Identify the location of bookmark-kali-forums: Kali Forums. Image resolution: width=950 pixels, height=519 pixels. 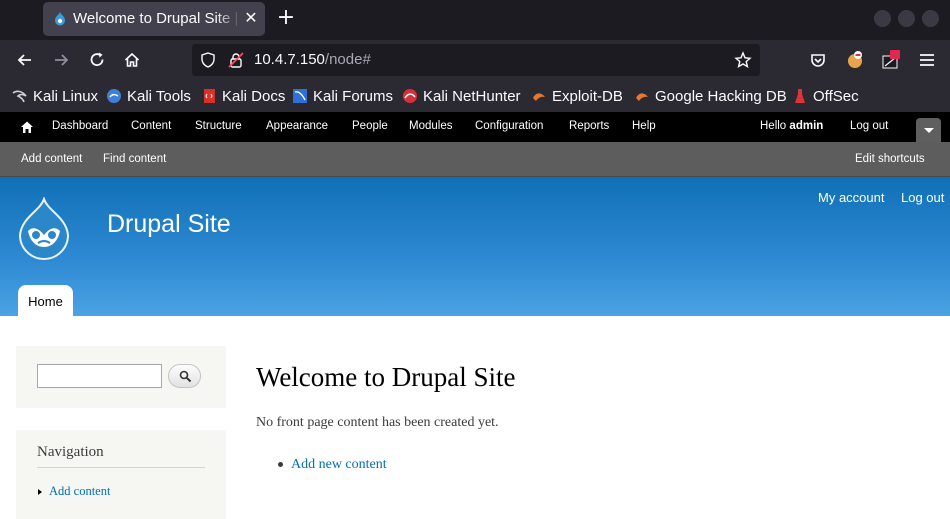
(342, 96).